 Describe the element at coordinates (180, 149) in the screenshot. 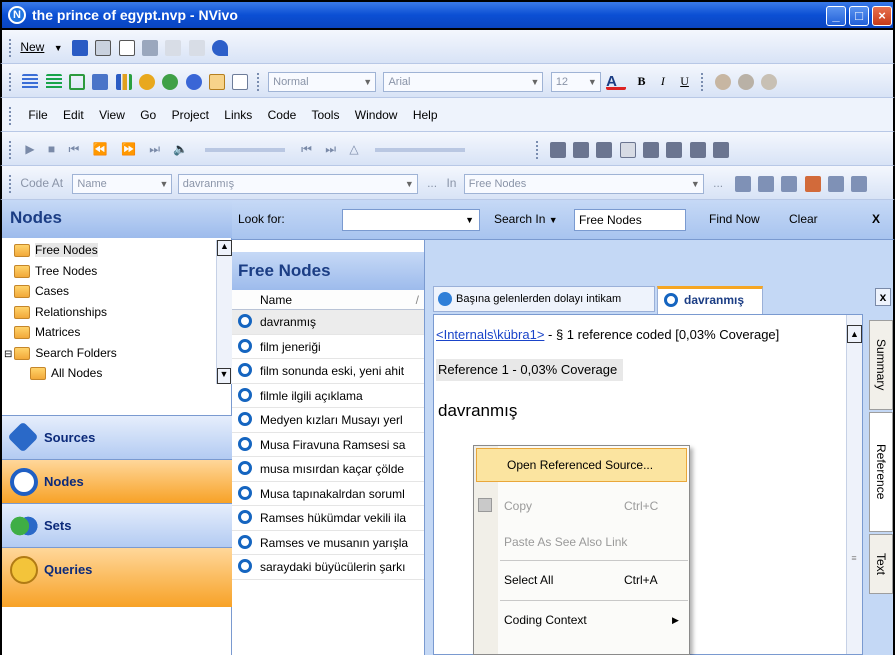

I see `volume-icon: 🔈` at that location.